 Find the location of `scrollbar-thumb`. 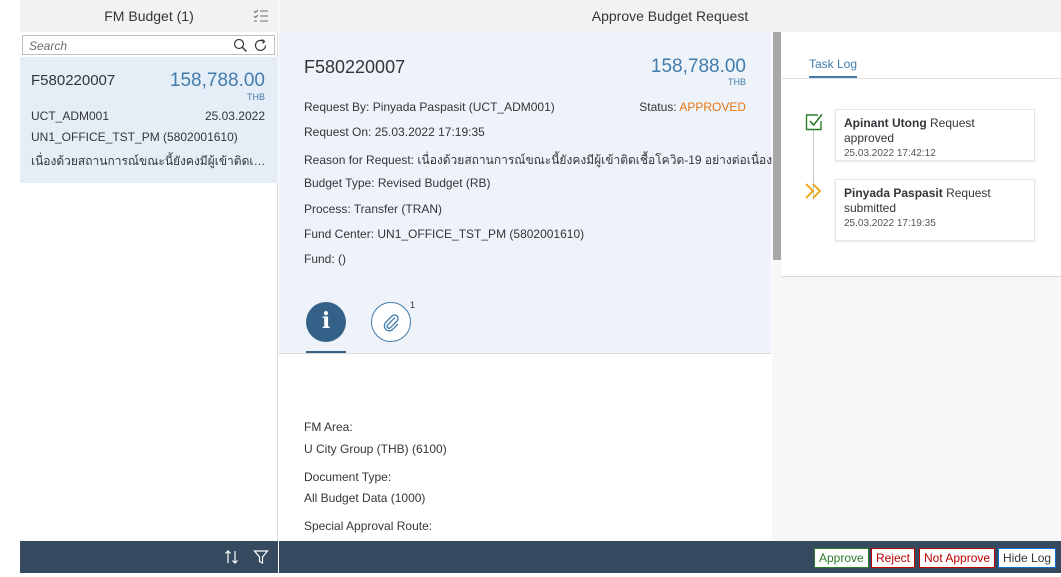

scrollbar-thumb is located at coordinates (777, 146).